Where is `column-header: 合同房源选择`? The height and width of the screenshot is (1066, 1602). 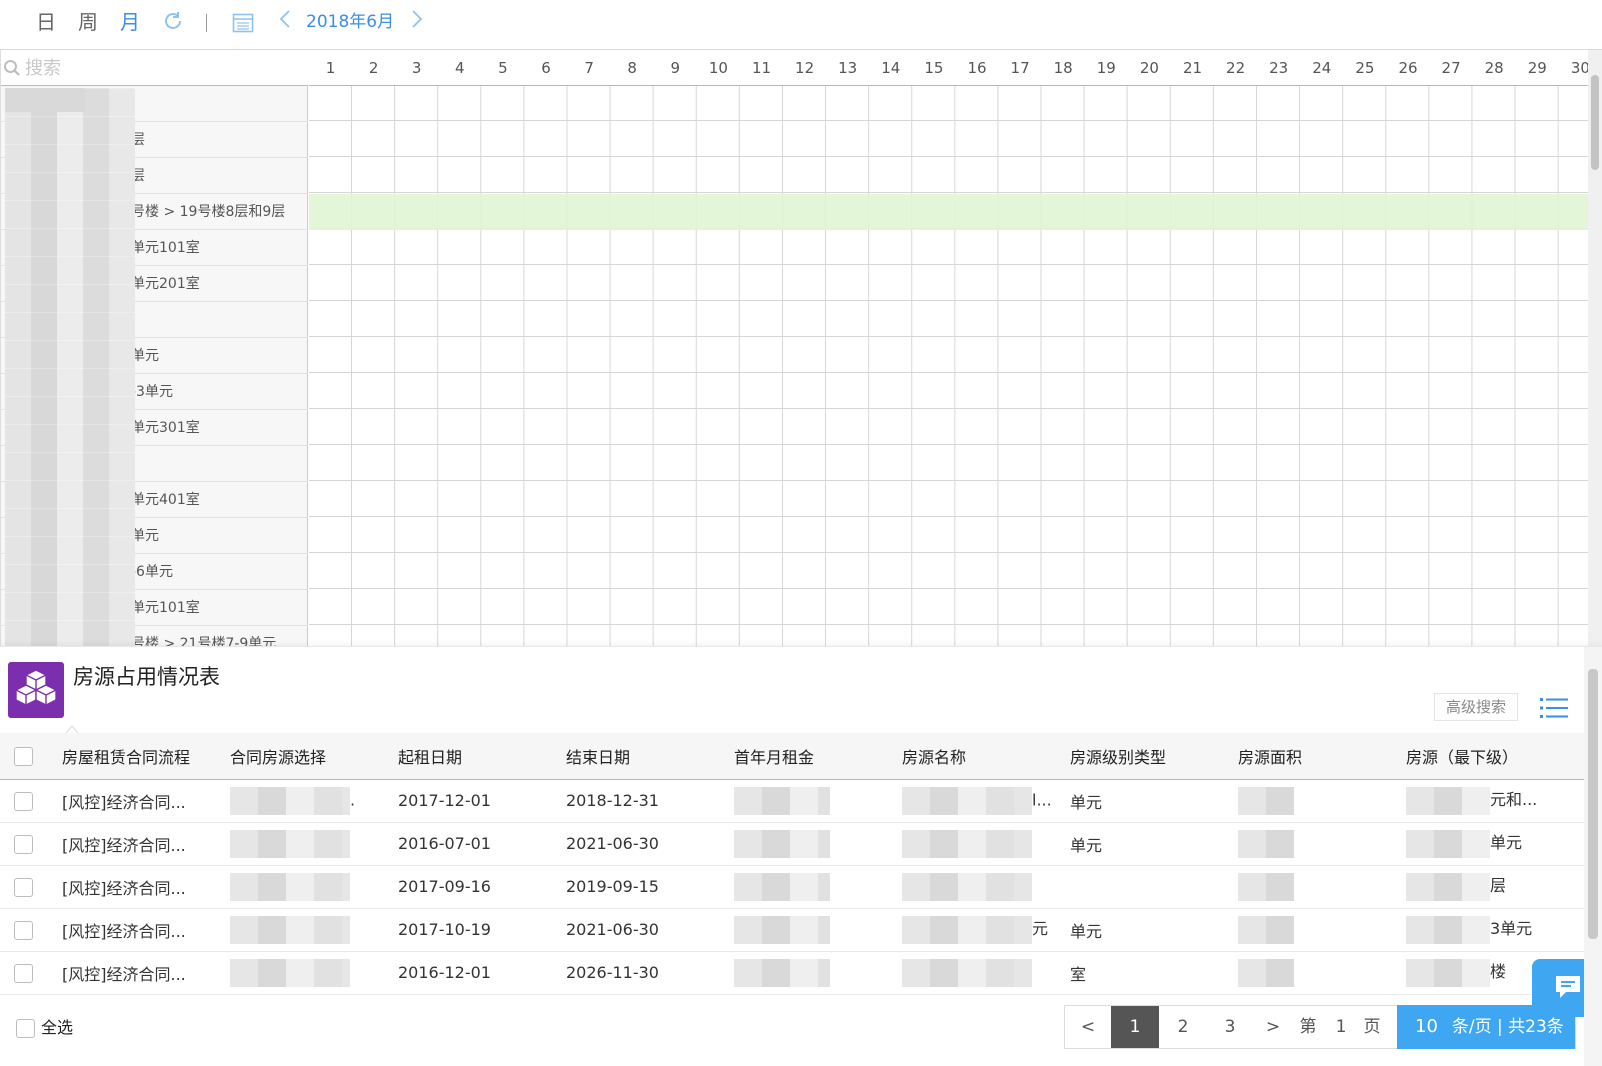 column-header: 合同房源选择 is located at coordinates (314, 756).